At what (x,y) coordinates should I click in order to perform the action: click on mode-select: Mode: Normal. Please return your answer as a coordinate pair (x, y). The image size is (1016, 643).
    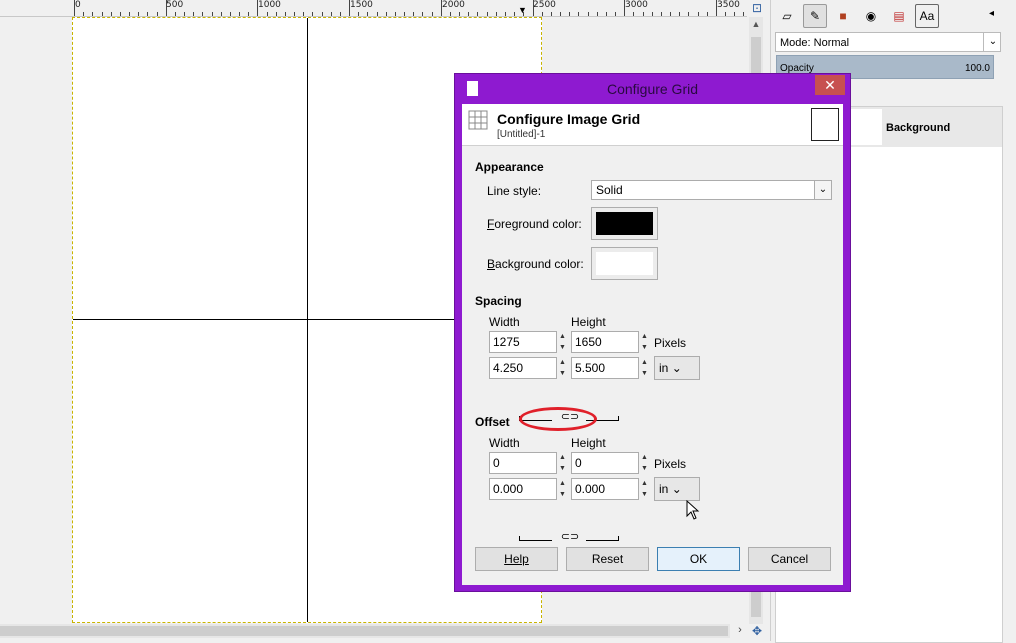
    Looking at the image, I should click on (888, 42).